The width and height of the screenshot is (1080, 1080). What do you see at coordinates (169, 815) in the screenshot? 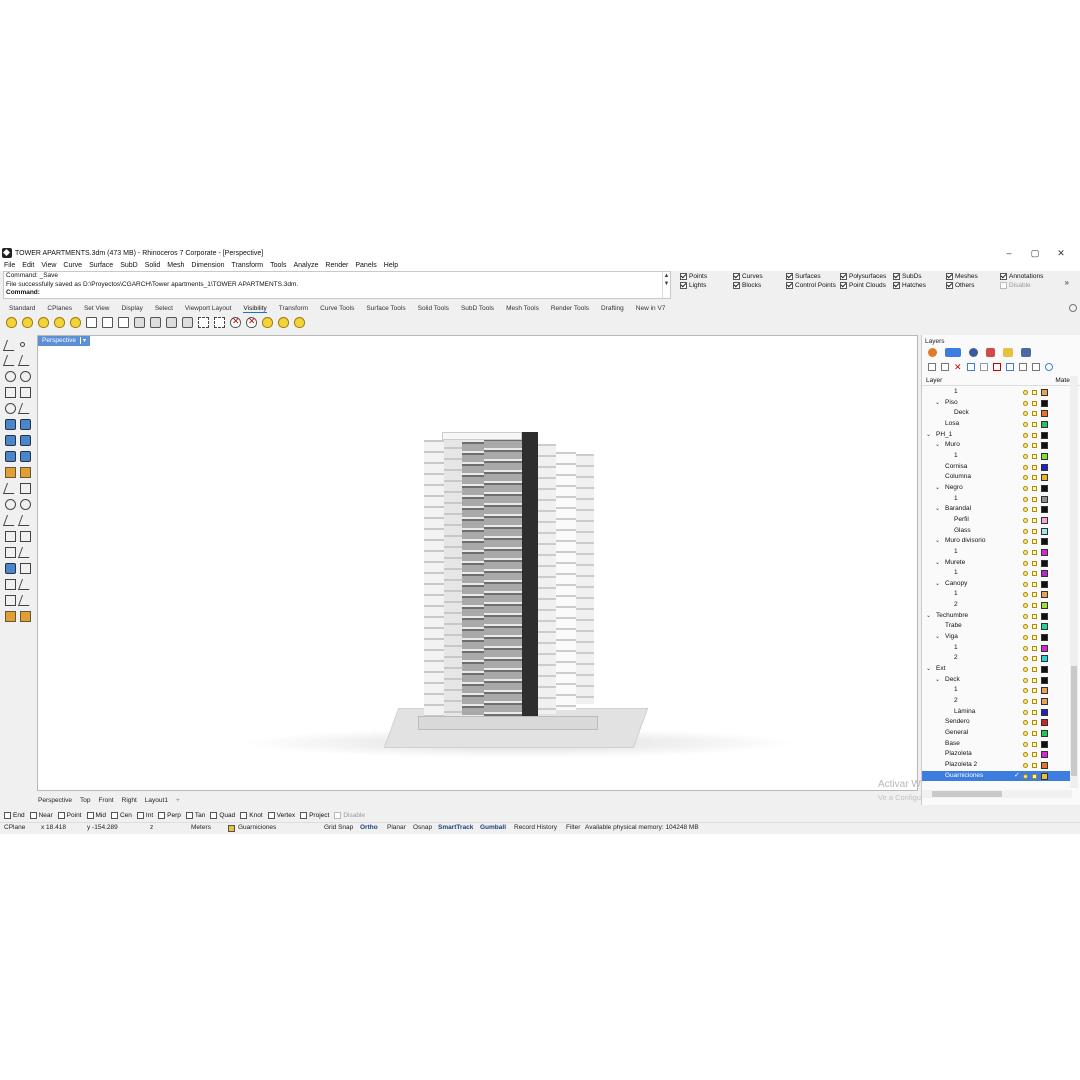
I see `osnap-perp: Perp` at bounding box center [169, 815].